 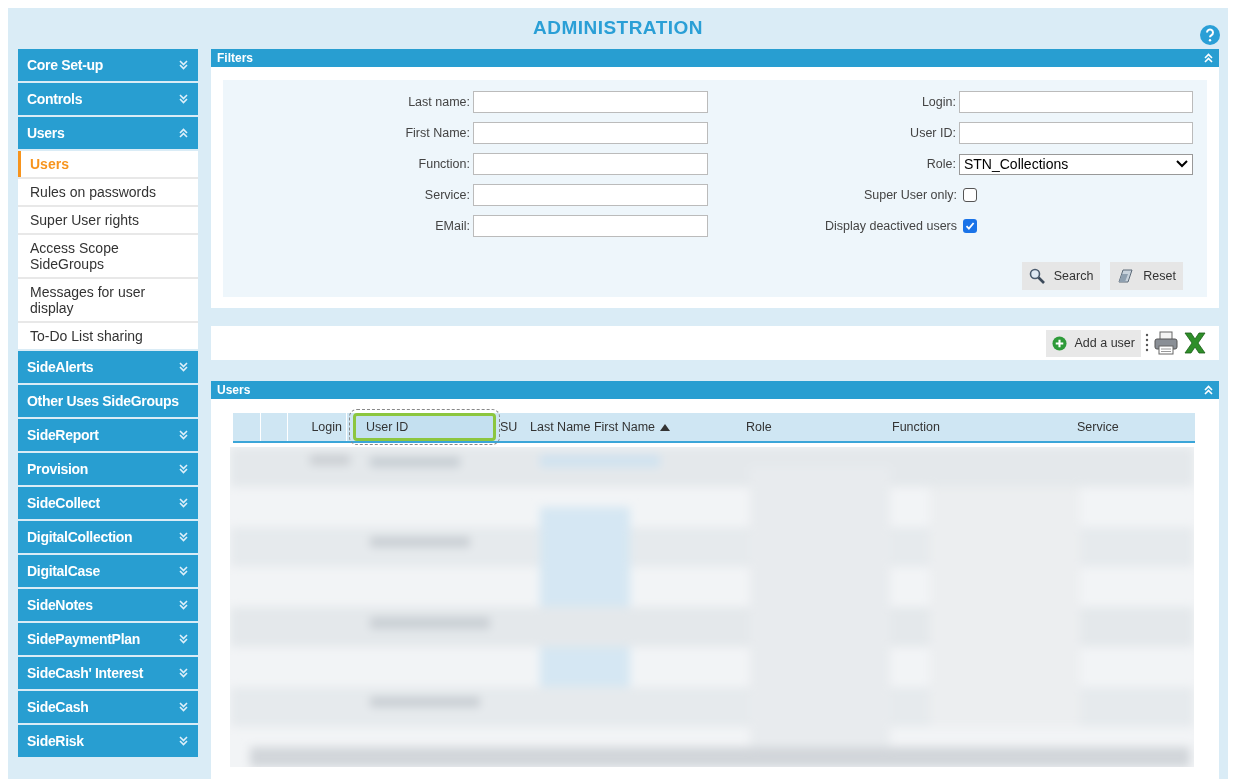 What do you see at coordinates (439, 102) in the screenshot?
I see `field-label: Last name:` at bounding box center [439, 102].